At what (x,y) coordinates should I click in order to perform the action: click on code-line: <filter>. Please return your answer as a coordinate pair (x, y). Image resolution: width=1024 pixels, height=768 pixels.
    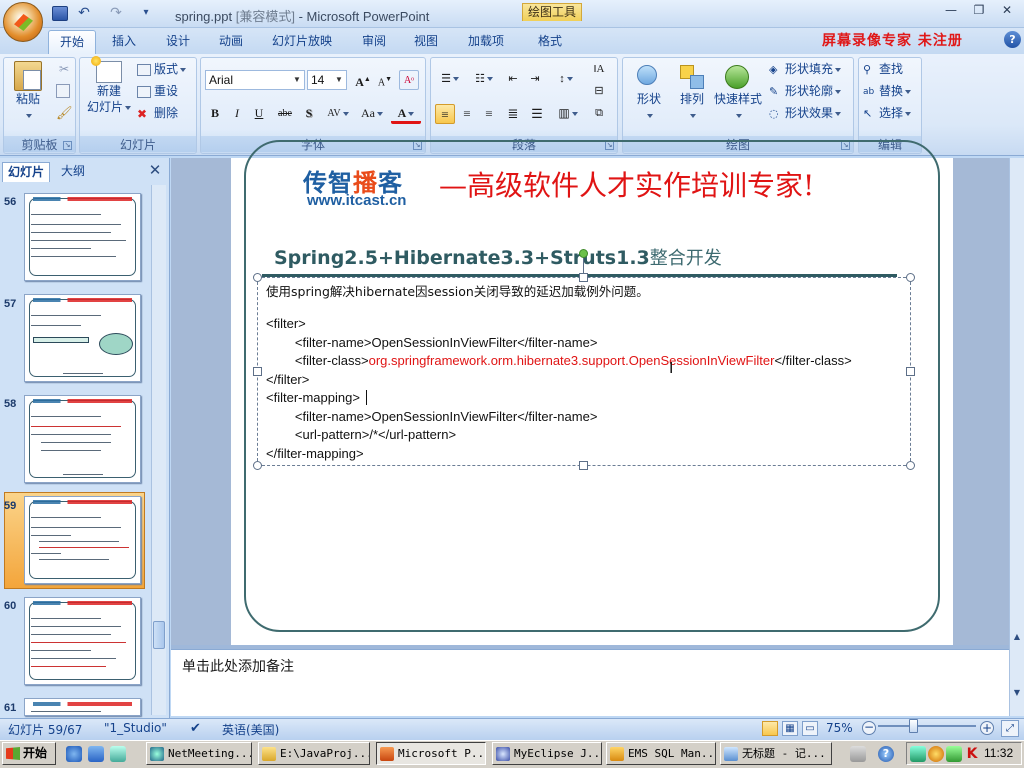
    Looking at the image, I should click on (286, 323).